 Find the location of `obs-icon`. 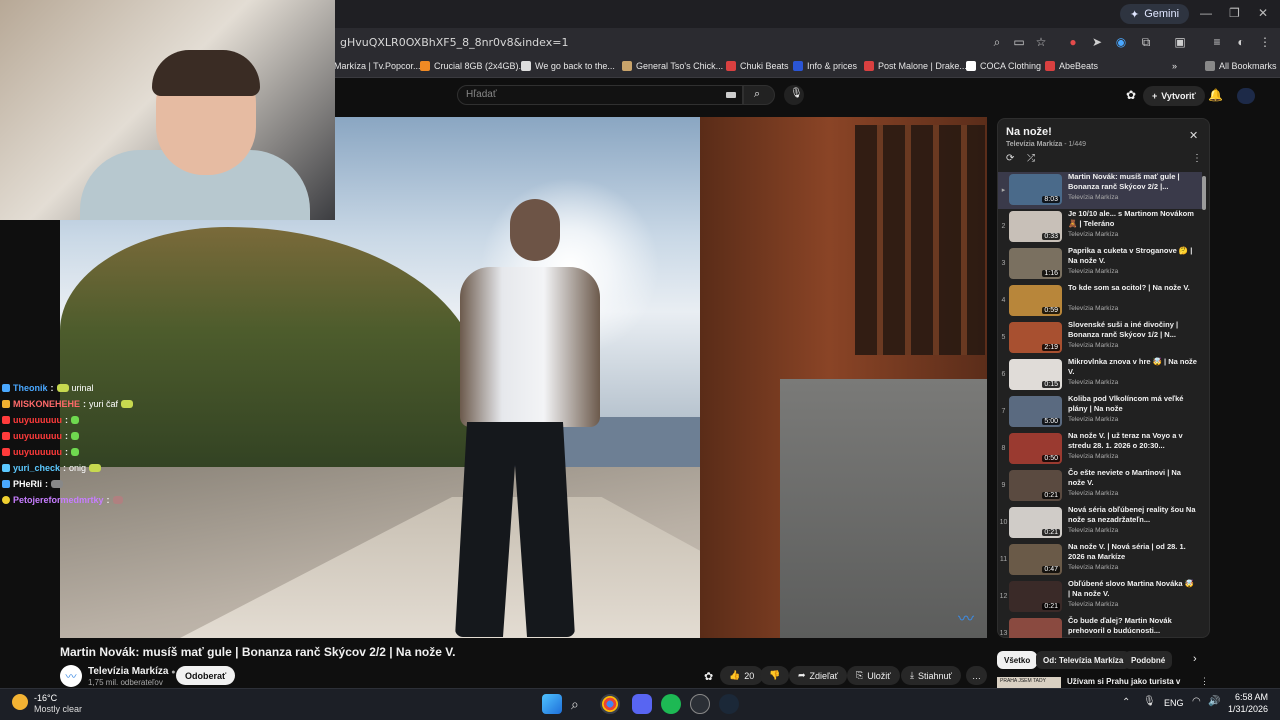

obs-icon is located at coordinates (700, 704).